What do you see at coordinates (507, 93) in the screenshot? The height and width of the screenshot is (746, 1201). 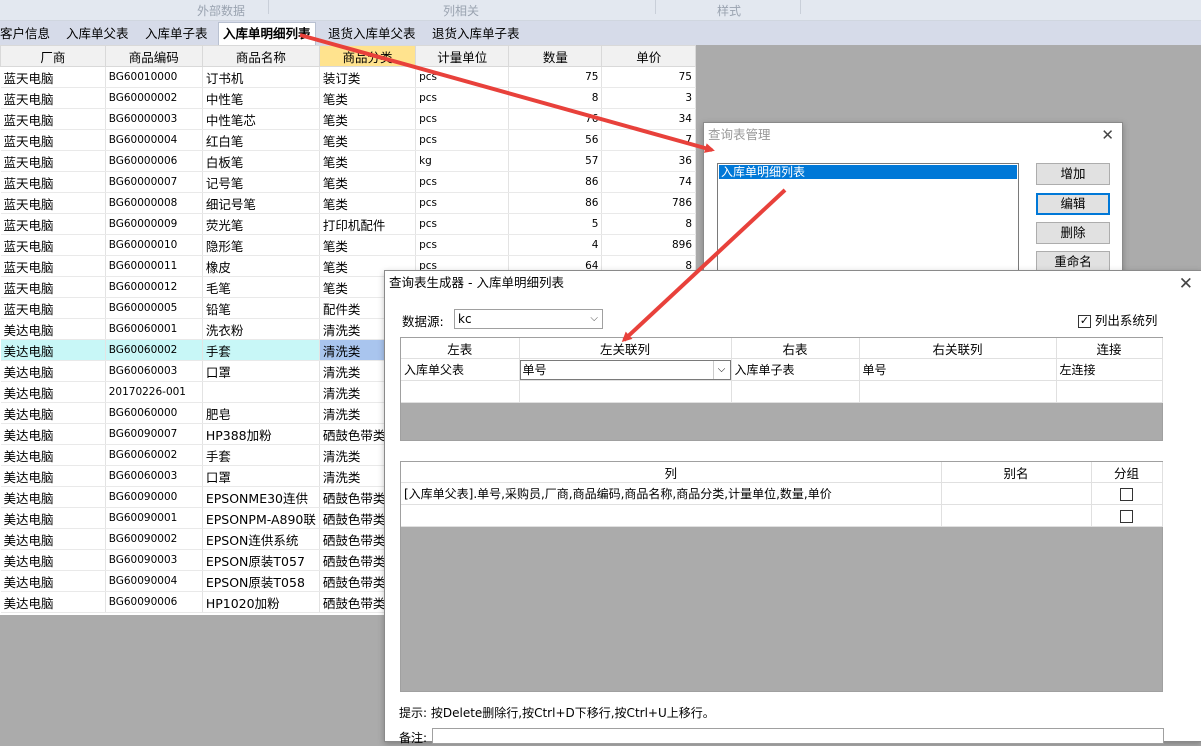 I see `arrow-to-query-list` at bounding box center [507, 93].